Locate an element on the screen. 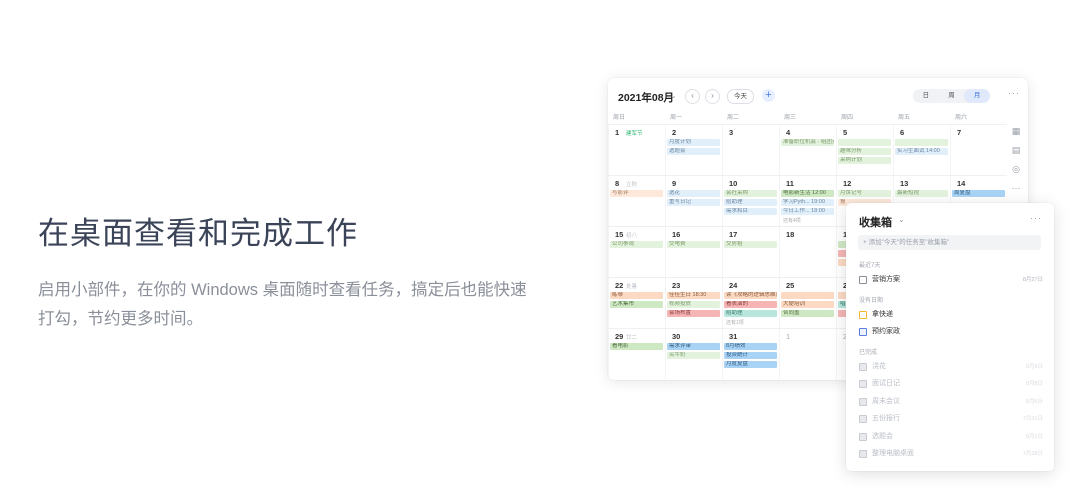  day-cell: 16 交电费 is located at coordinates (693, 252).